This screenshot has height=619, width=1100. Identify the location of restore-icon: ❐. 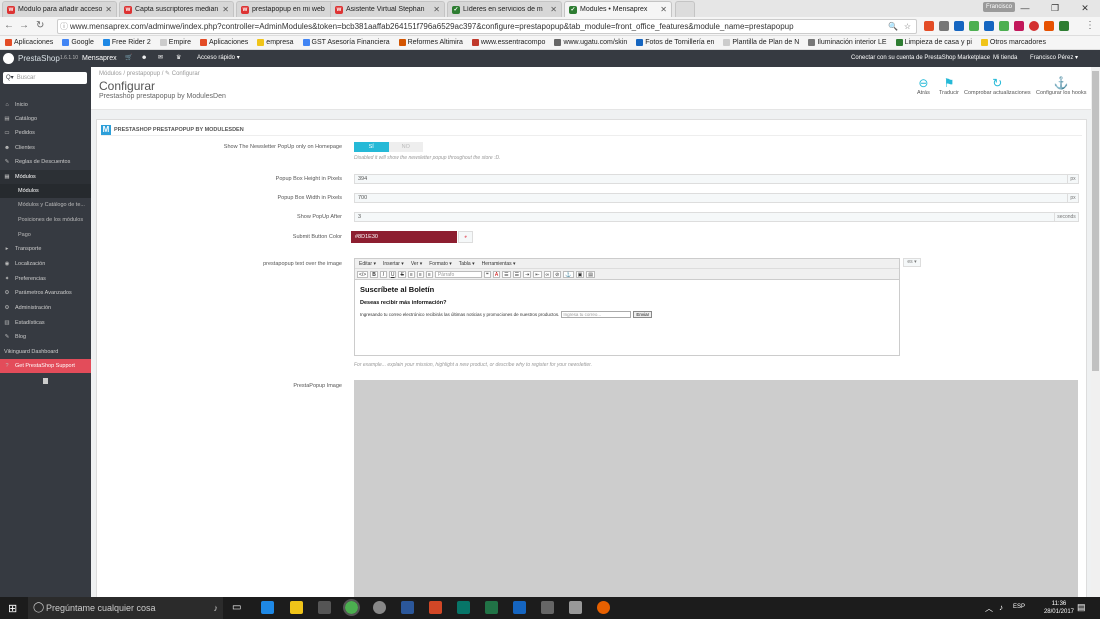
(1055, 8).